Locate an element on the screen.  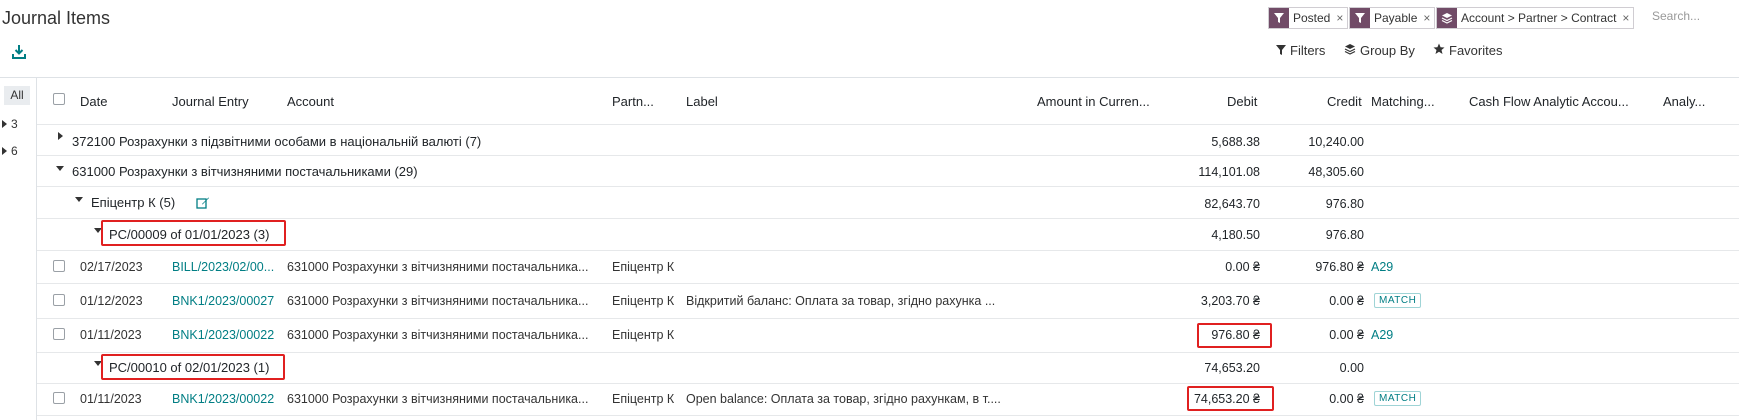
sidebar-item-all: All is located at coordinates (17, 95).